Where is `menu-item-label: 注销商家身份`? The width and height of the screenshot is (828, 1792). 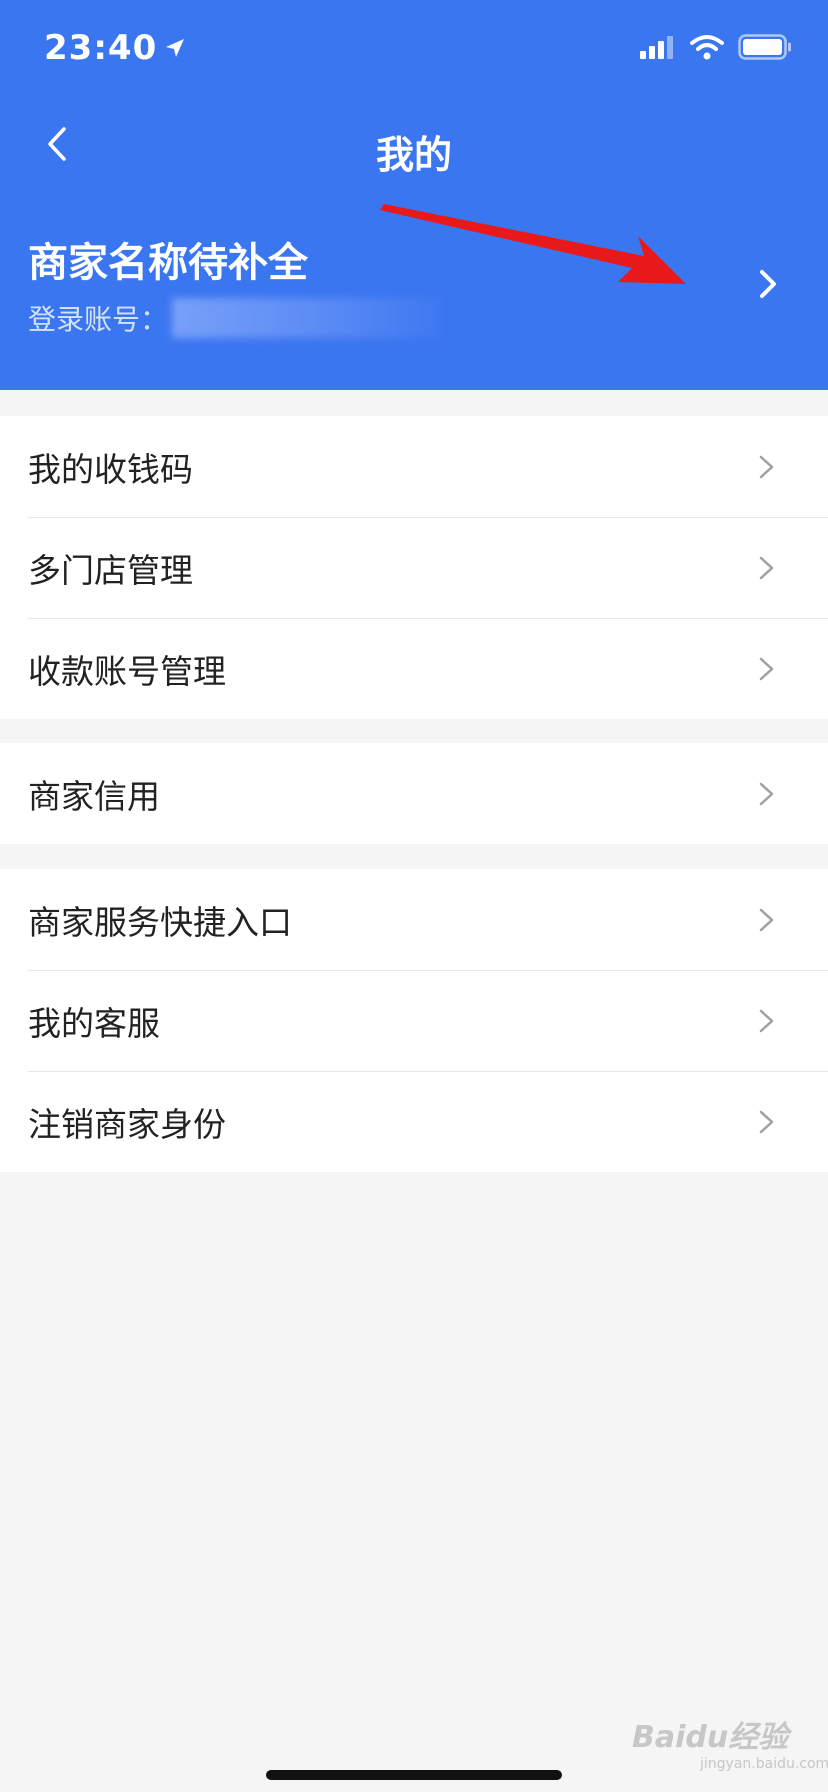
menu-item-label: 注销商家身份 is located at coordinates (127, 1124).